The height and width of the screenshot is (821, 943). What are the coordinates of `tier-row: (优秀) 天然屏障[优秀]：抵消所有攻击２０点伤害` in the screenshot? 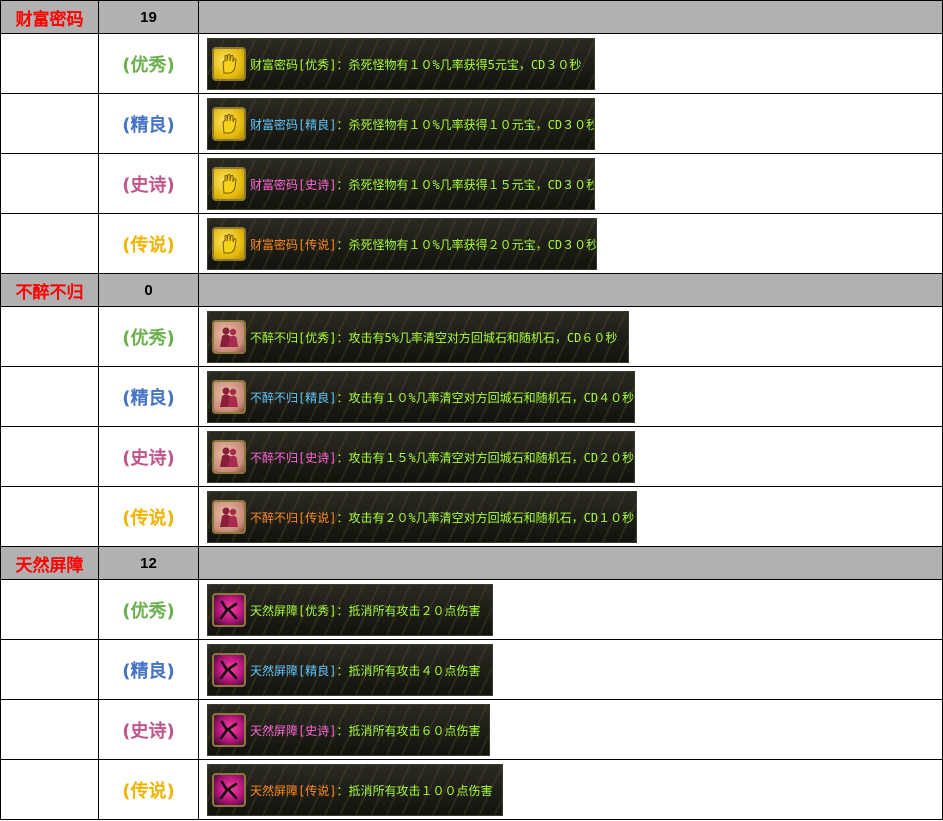 It's located at (471, 609).